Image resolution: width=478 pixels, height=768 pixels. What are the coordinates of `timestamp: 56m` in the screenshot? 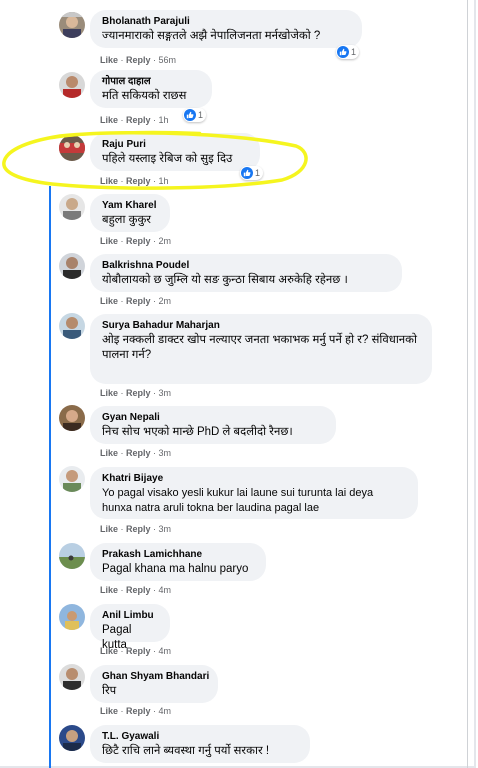 It's located at (168, 60).